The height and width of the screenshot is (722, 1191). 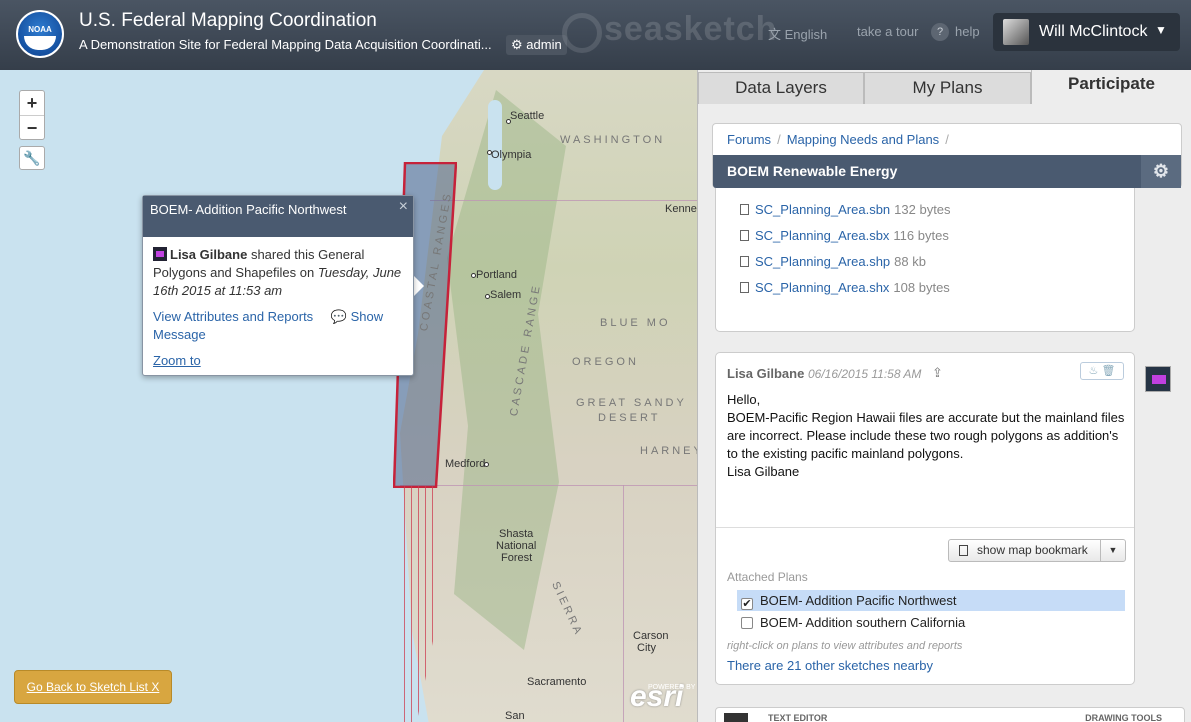 I want to click on nearby-sketches-link: There are 21 other sketches nearby, so click(x=830, y=665).